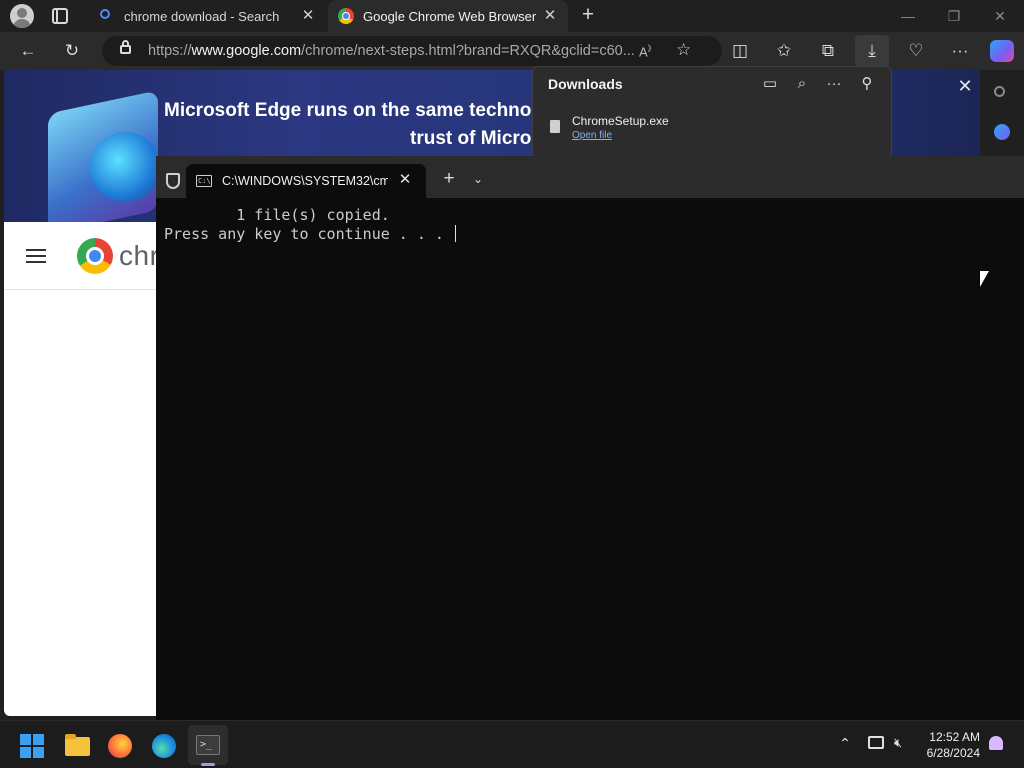 Image resolution: width=1024 pixels, height=768 pixels. I want to click on volume-muted-icon: 🔇︎, so click(903, 743).